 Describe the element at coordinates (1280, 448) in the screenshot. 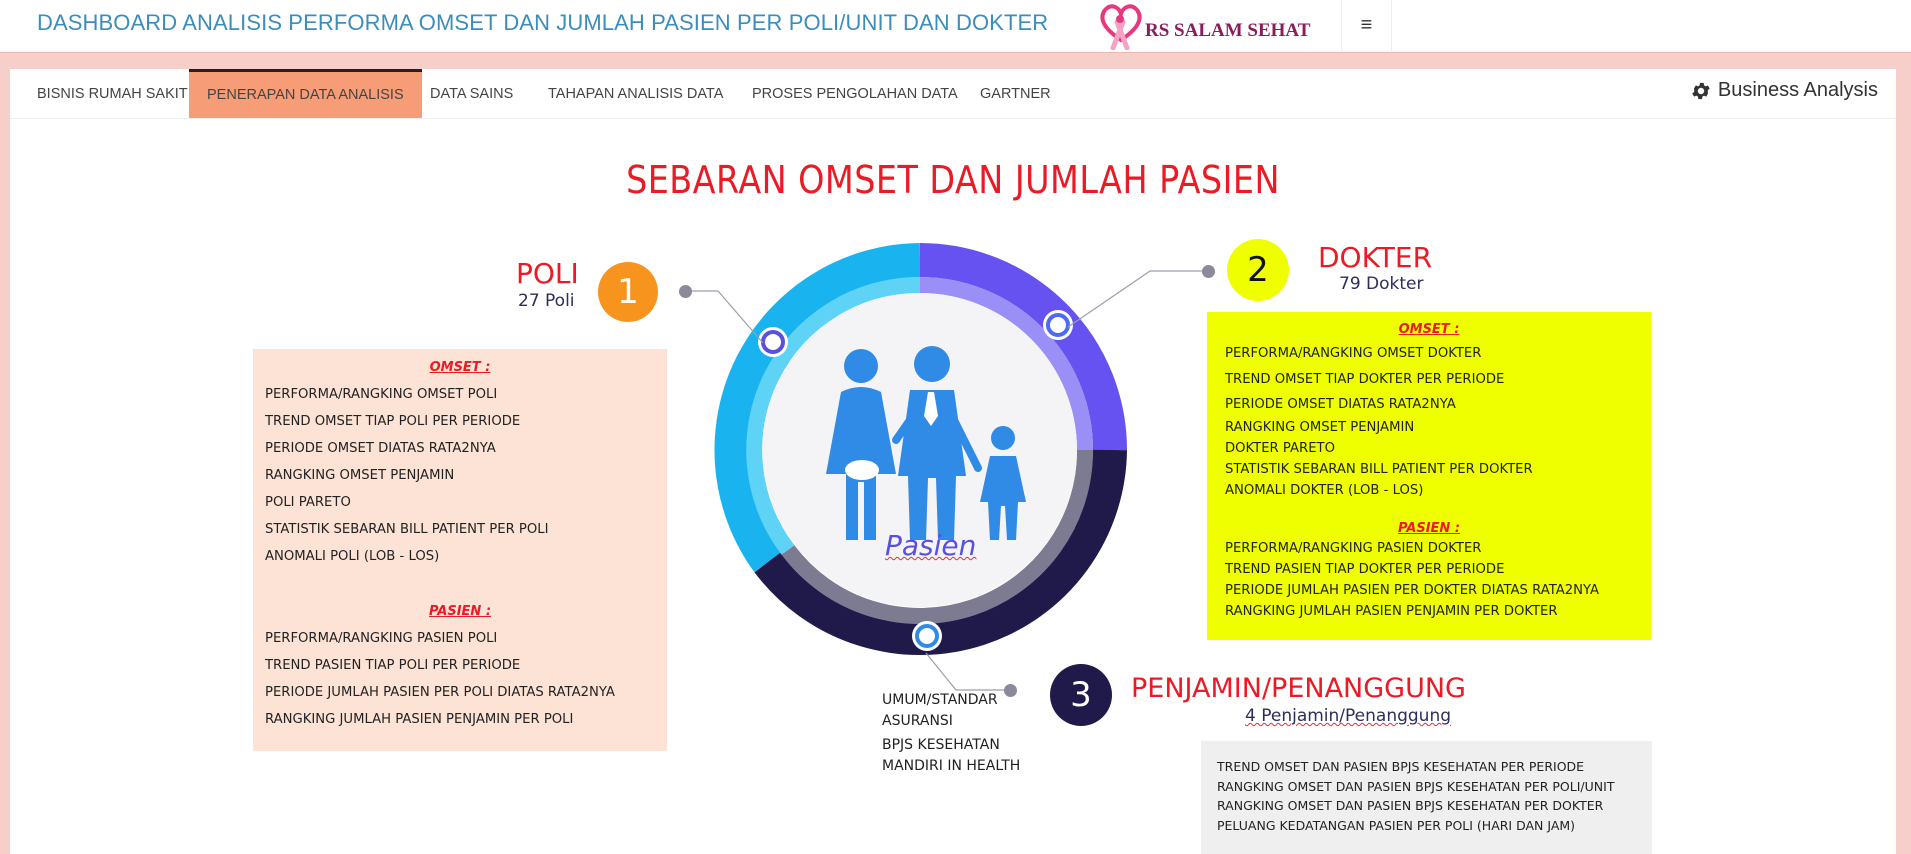

I see `list-item: DOKTER PARETO` at that location.